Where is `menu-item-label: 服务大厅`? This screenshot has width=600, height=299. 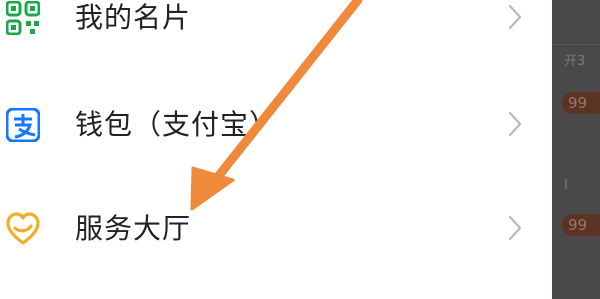
menu-item-label: 服务大厅 is located at coordinates (133, 228).